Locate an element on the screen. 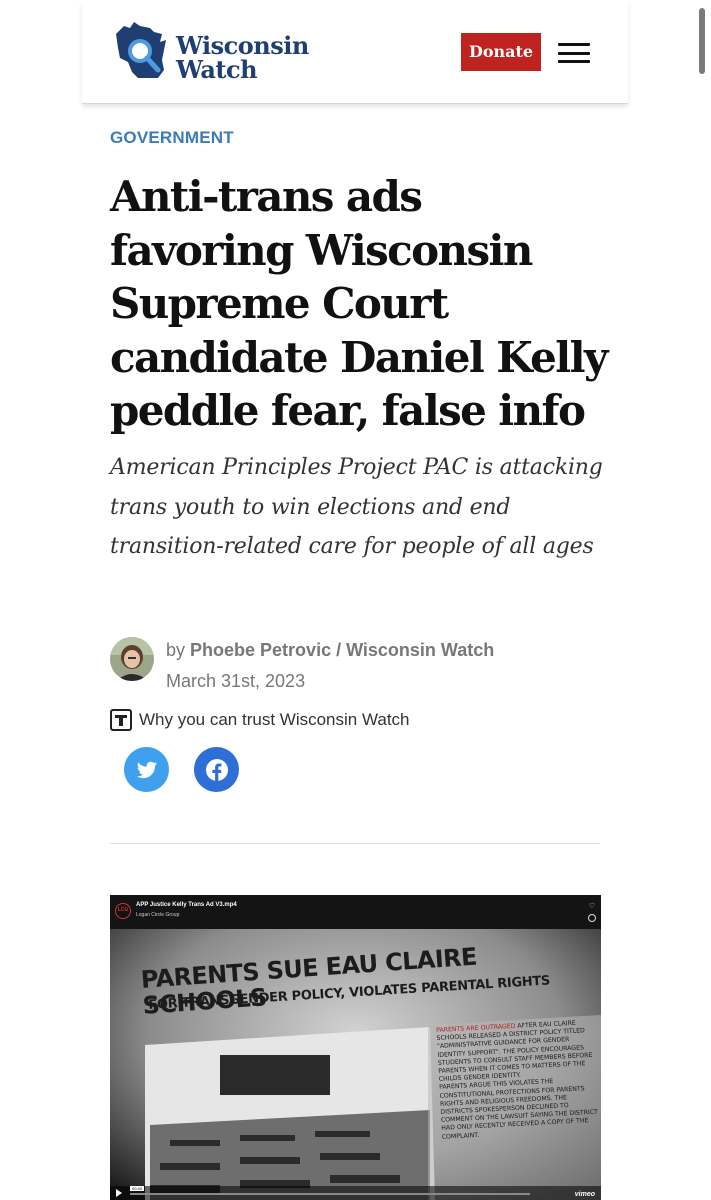  logo-line-2: Watch is located at coordinates (217, 69).